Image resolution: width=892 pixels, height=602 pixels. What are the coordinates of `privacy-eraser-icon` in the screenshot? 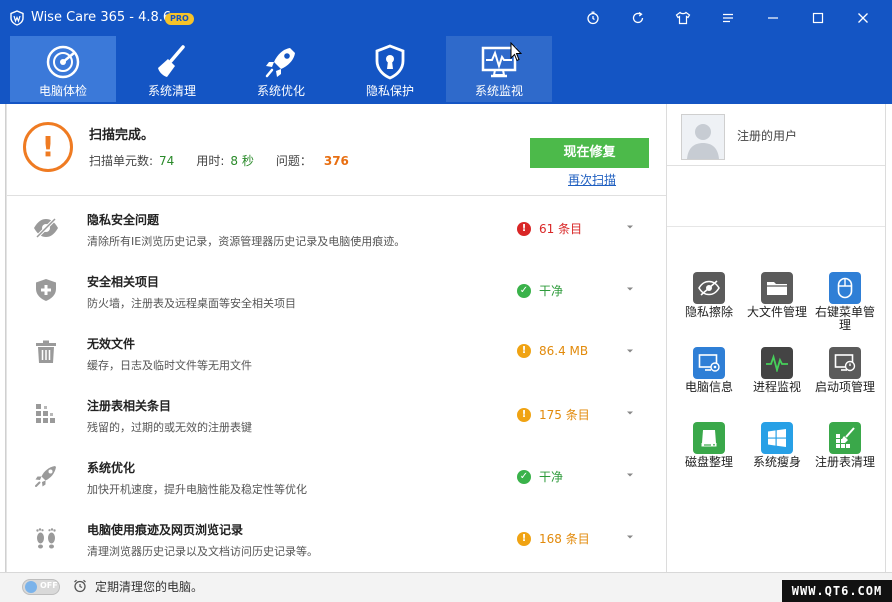 It's located at (709, 288).